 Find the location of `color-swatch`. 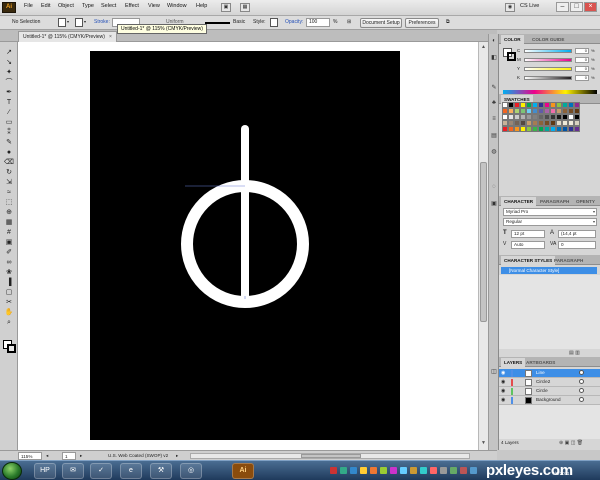

color-swatch is located at coordinates (577, 129).